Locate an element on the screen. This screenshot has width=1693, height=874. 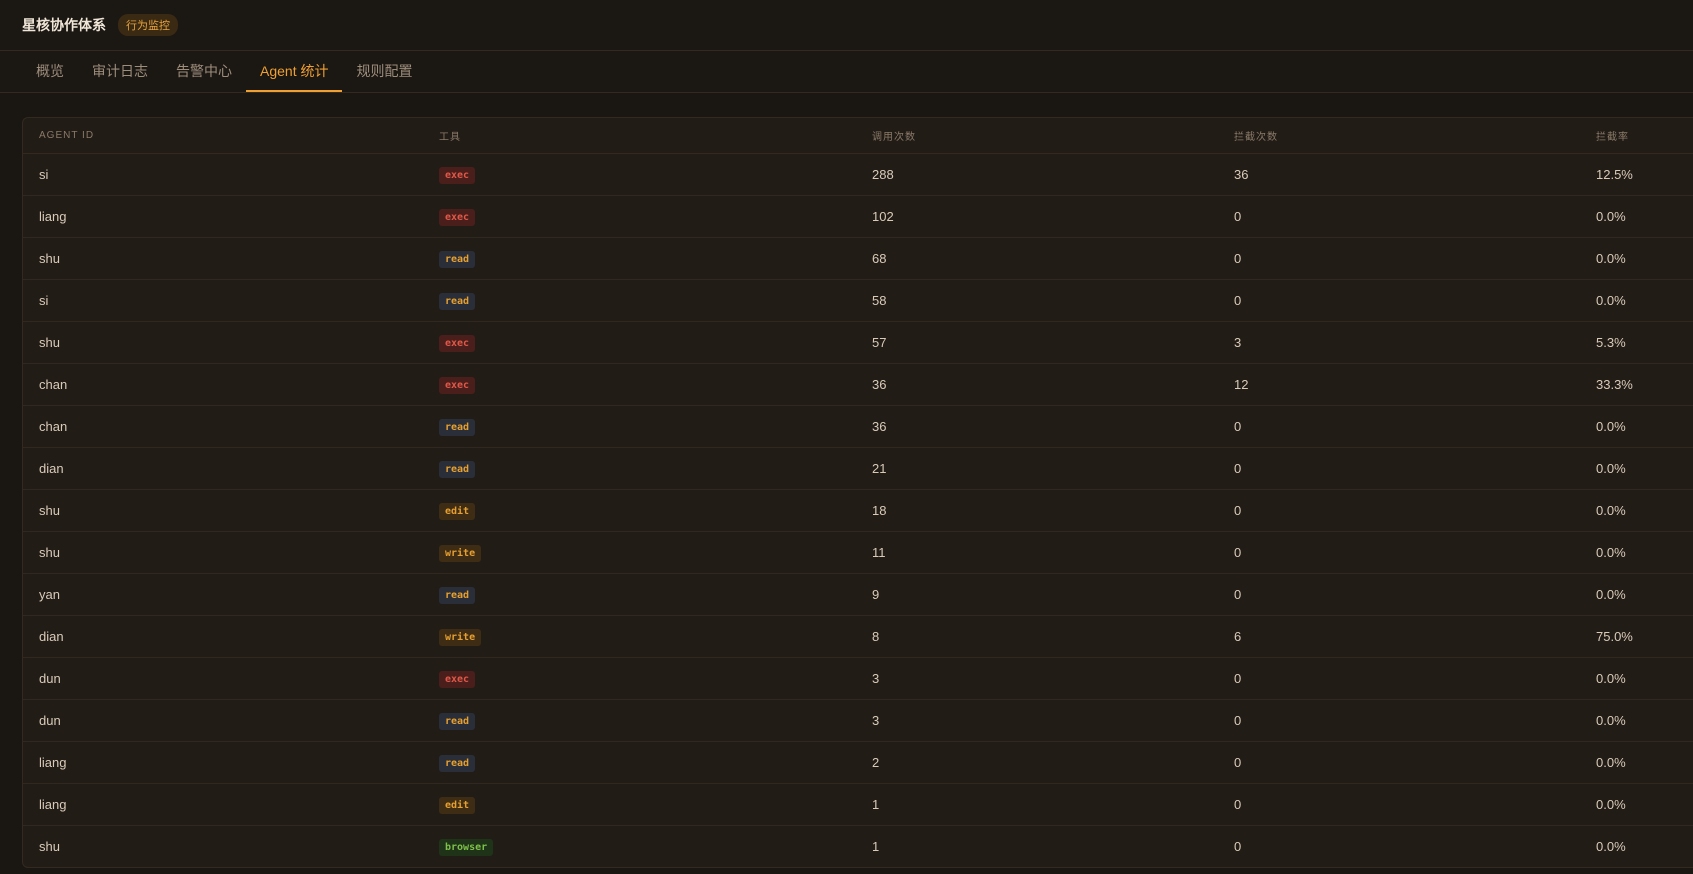
agent-id-cell: yan is located at coordinates (223, 594).